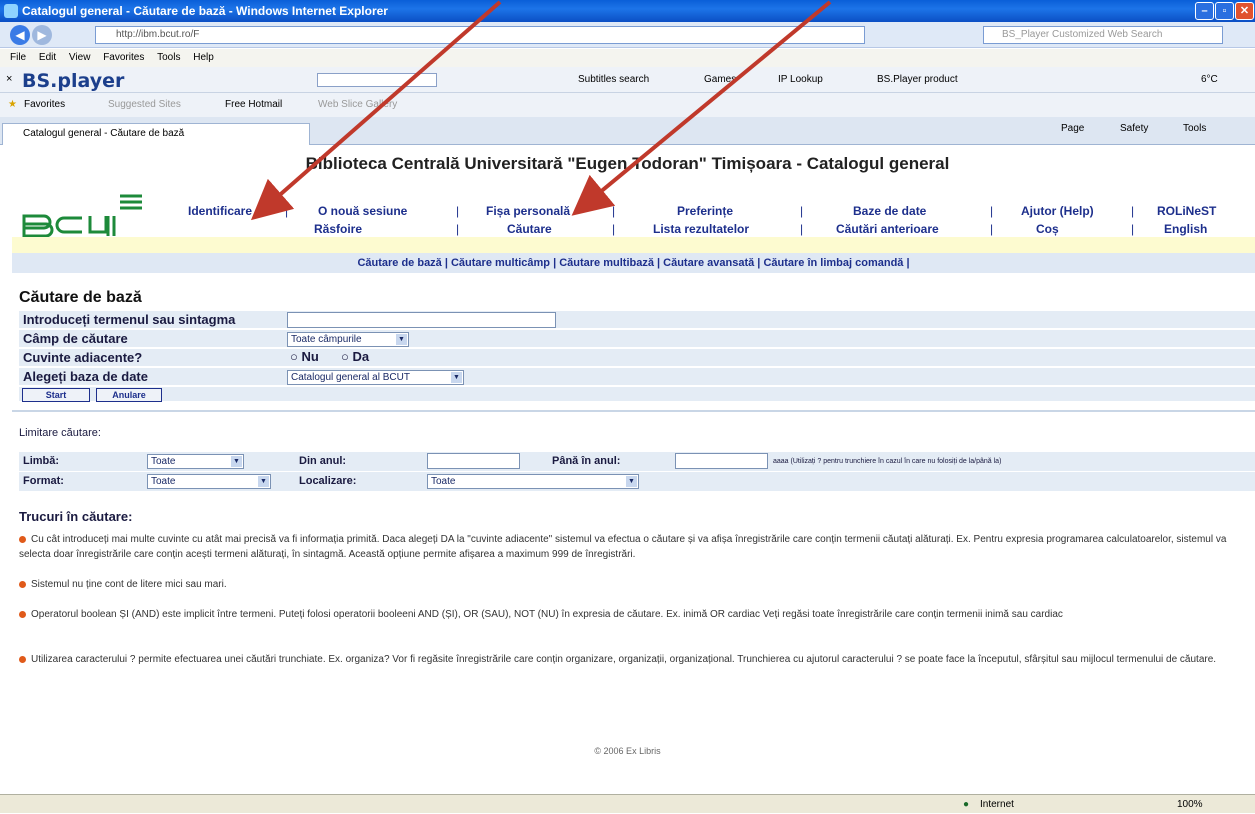 This screenshot has height=814, width=1255. I want to click on nav-new-session: O nouă sesiune, so click(362, 211).